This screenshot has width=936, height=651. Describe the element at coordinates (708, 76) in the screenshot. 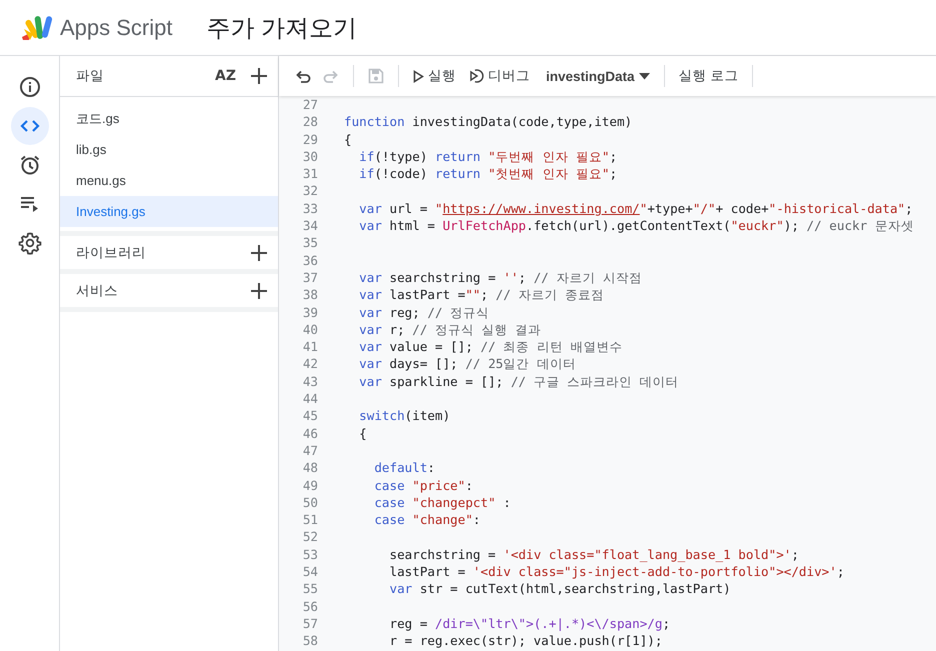

I see `execution-log-button: 실행 로그` at that location.